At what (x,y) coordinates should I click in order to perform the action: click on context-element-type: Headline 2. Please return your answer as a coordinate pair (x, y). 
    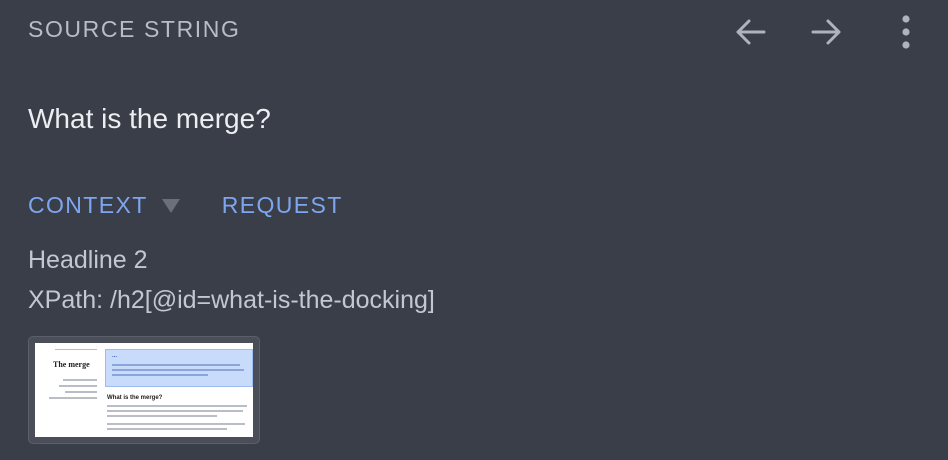
    Looking at the image, I should click on (88, 260).